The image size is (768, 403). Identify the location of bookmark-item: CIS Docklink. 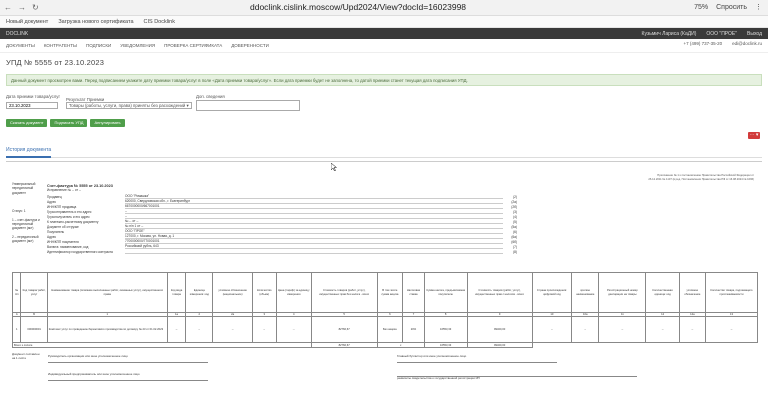
(159, 22).